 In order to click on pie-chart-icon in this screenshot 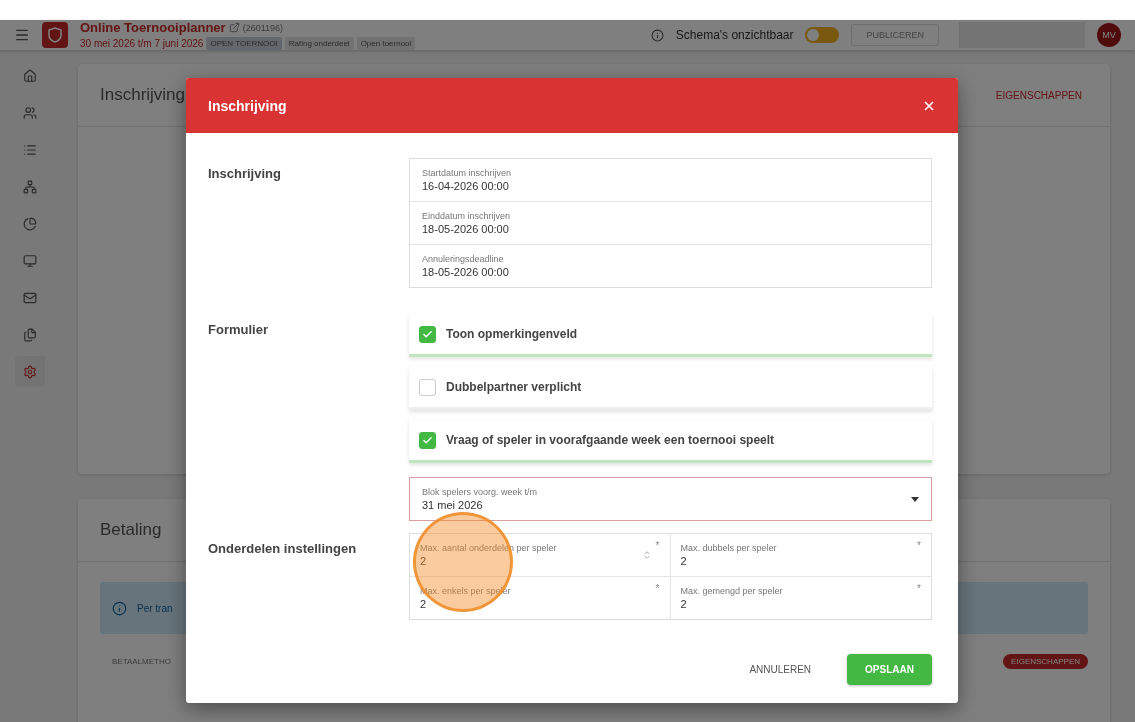, I will do `click(30, 223)`.